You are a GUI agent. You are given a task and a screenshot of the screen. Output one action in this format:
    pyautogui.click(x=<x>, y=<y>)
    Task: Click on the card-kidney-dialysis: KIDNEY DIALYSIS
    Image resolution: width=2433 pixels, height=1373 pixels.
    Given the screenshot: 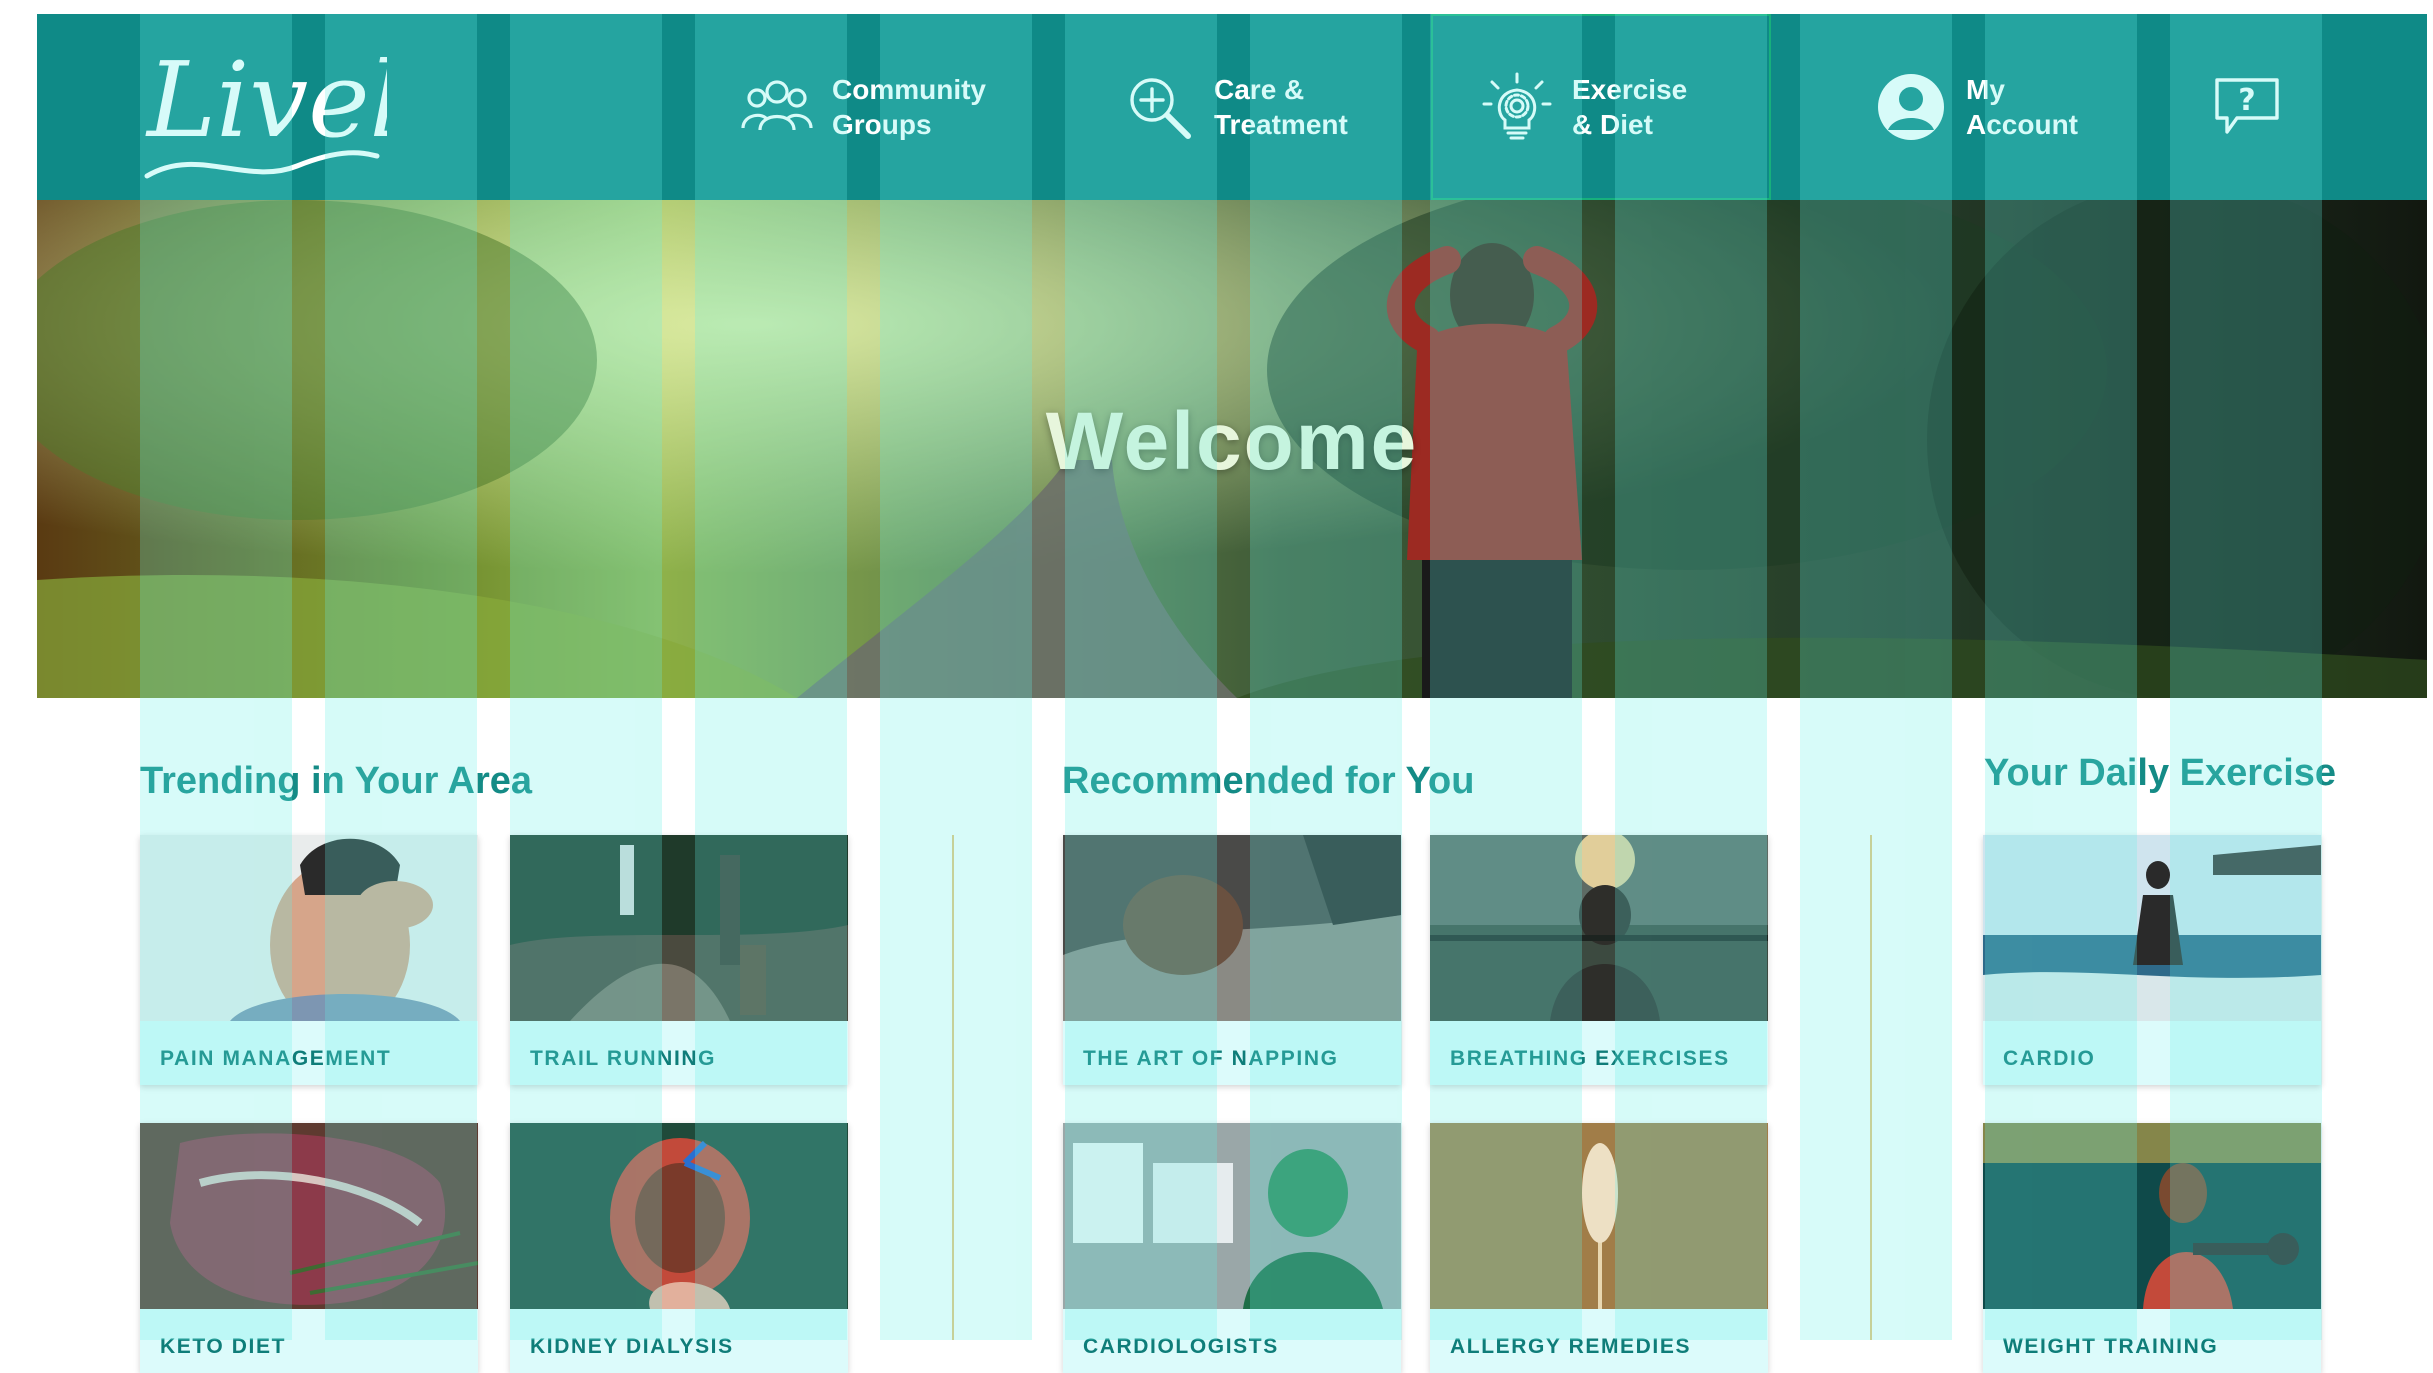 What is the action you would take?
    pyautogui.click(x=679, y=1248)
    